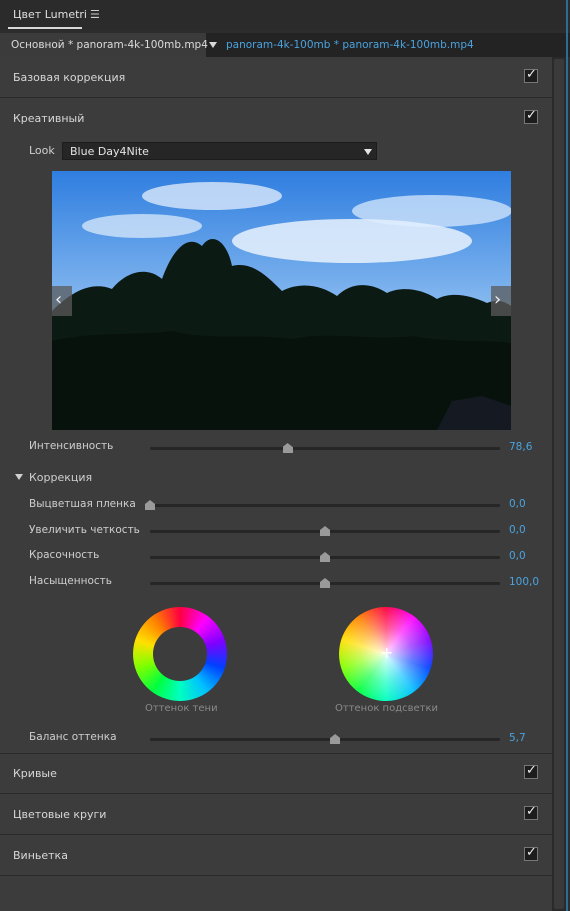 The height and width of the screenshot is (911, 570). Describe the element at coordinates (276, 118) in the screenshot. I see `creative-header: Креативный` at that location.